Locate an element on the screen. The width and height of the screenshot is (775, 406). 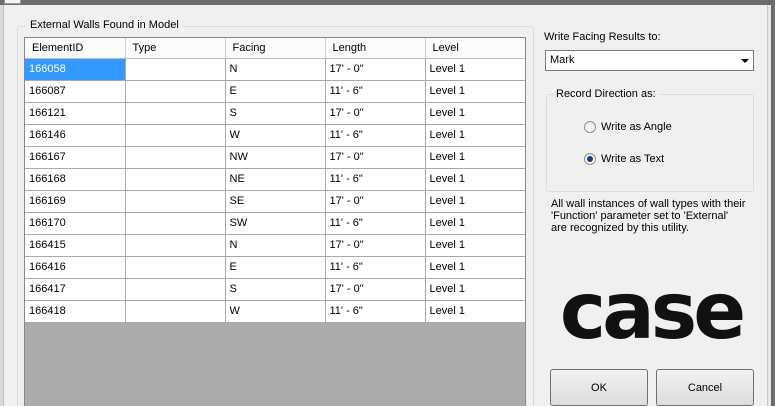
write-results-dropdown: Mark is located at coordinates (649, 60).